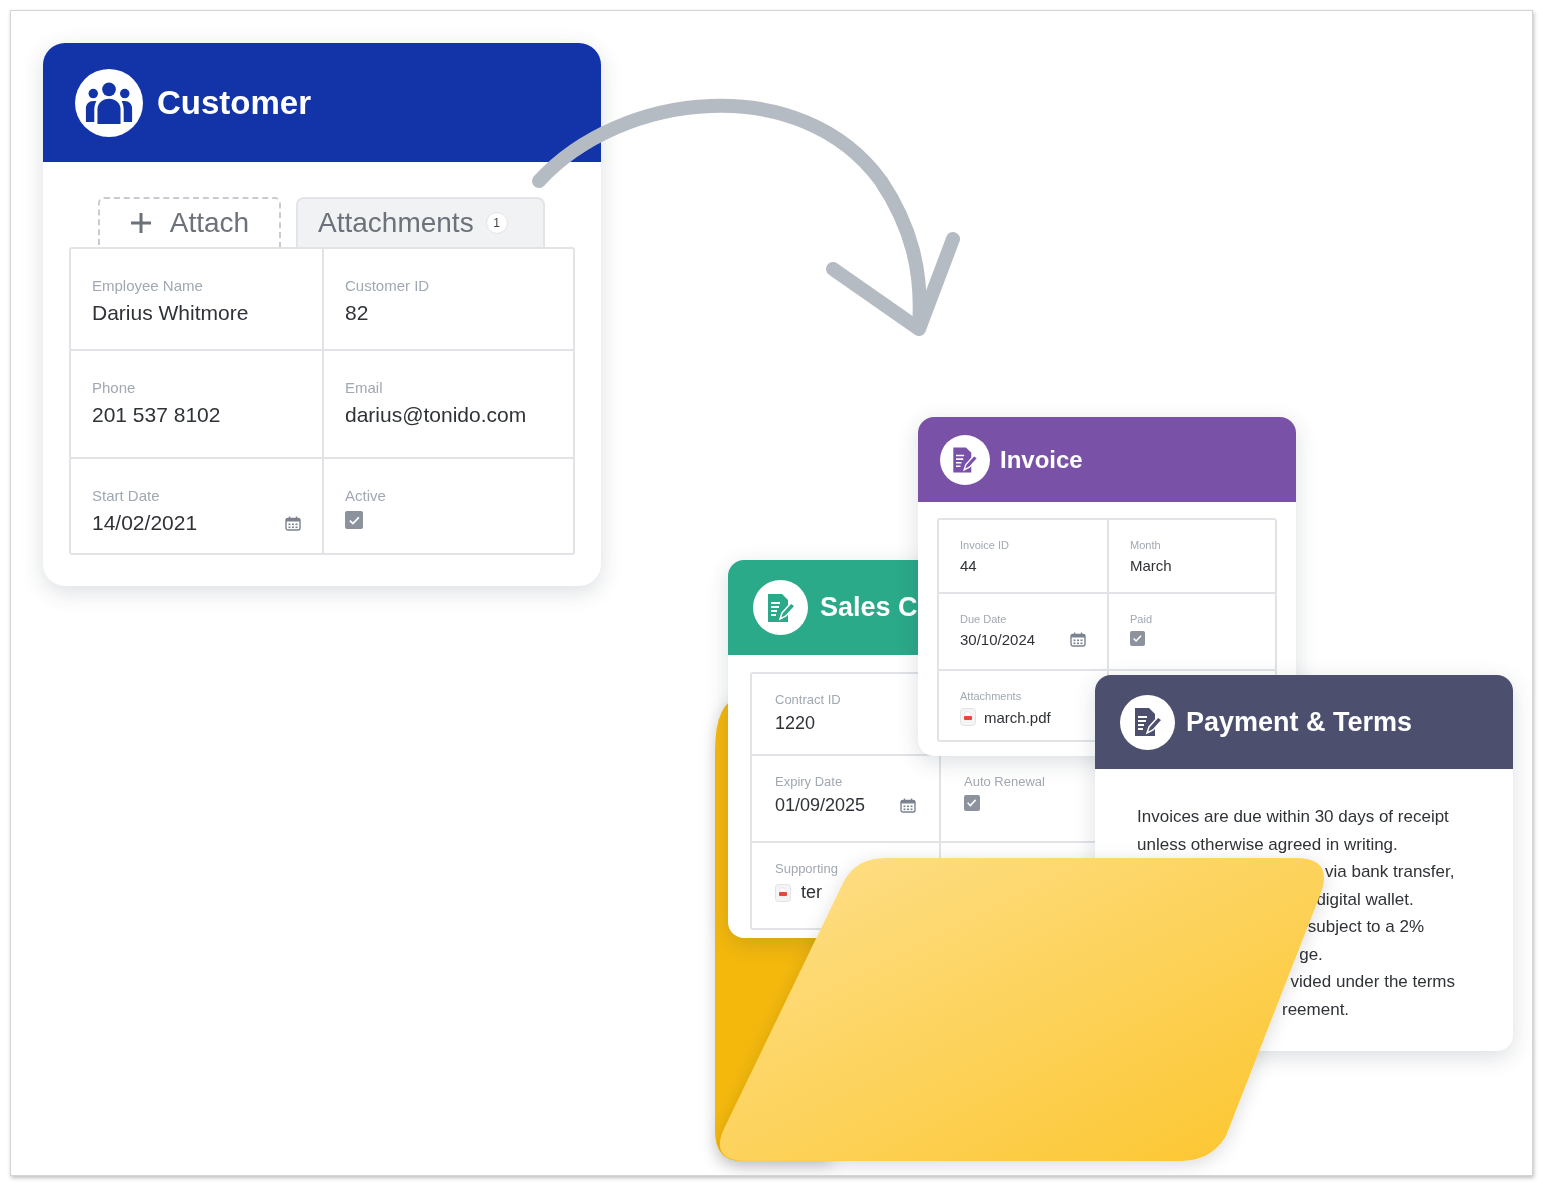  I want to click on terms-text-line: Invoices are due within 30 days of receipt, so click(1293, 817).